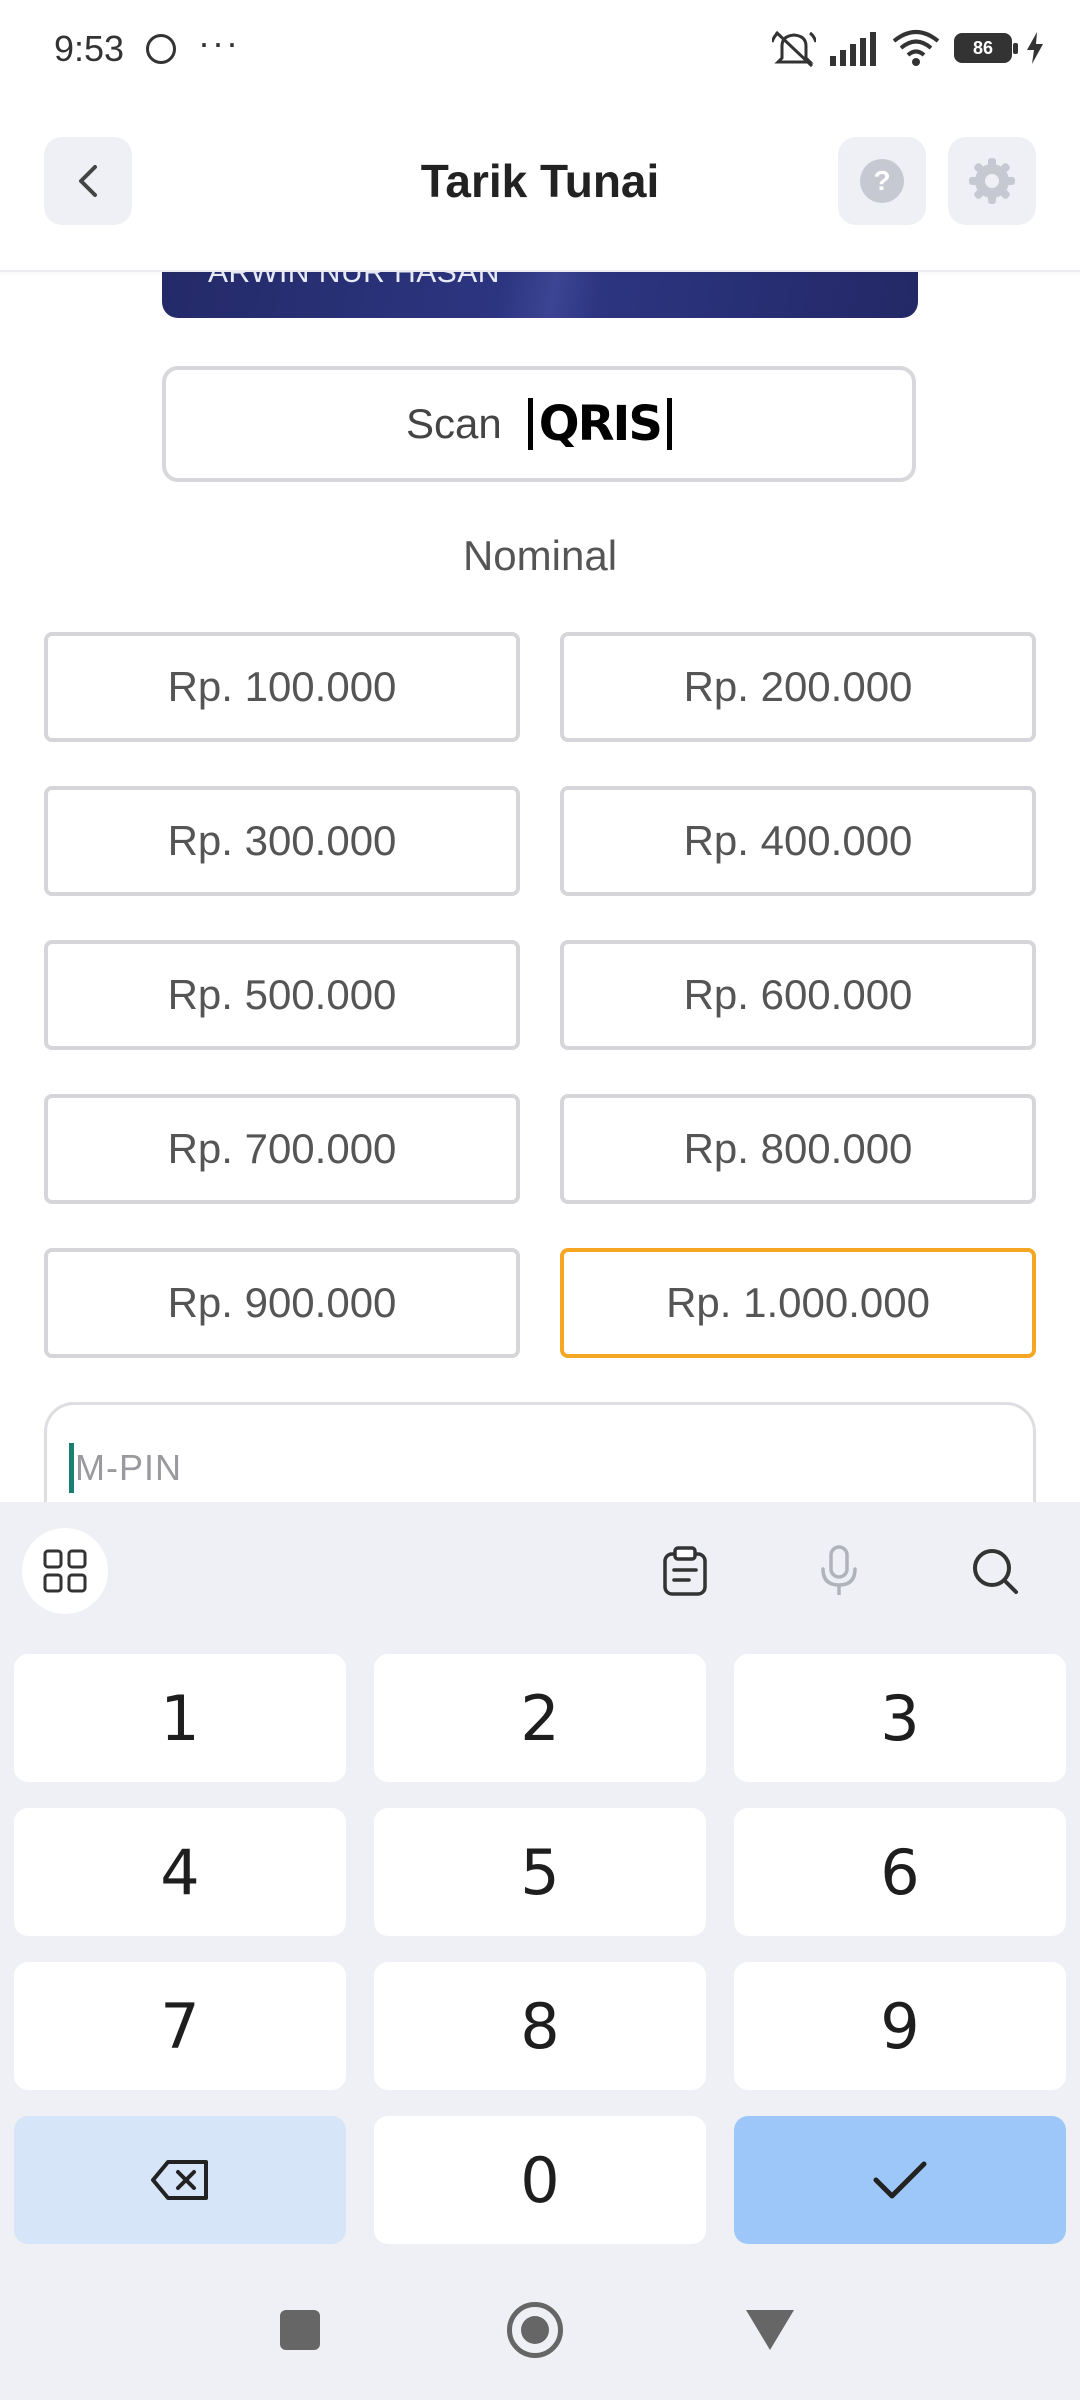 The image size is (1080, 2400). What do you see at coordinates (599, 424) in the screenshot?
I see `qris-logo: QRIS` at bounding box center [599, 424].